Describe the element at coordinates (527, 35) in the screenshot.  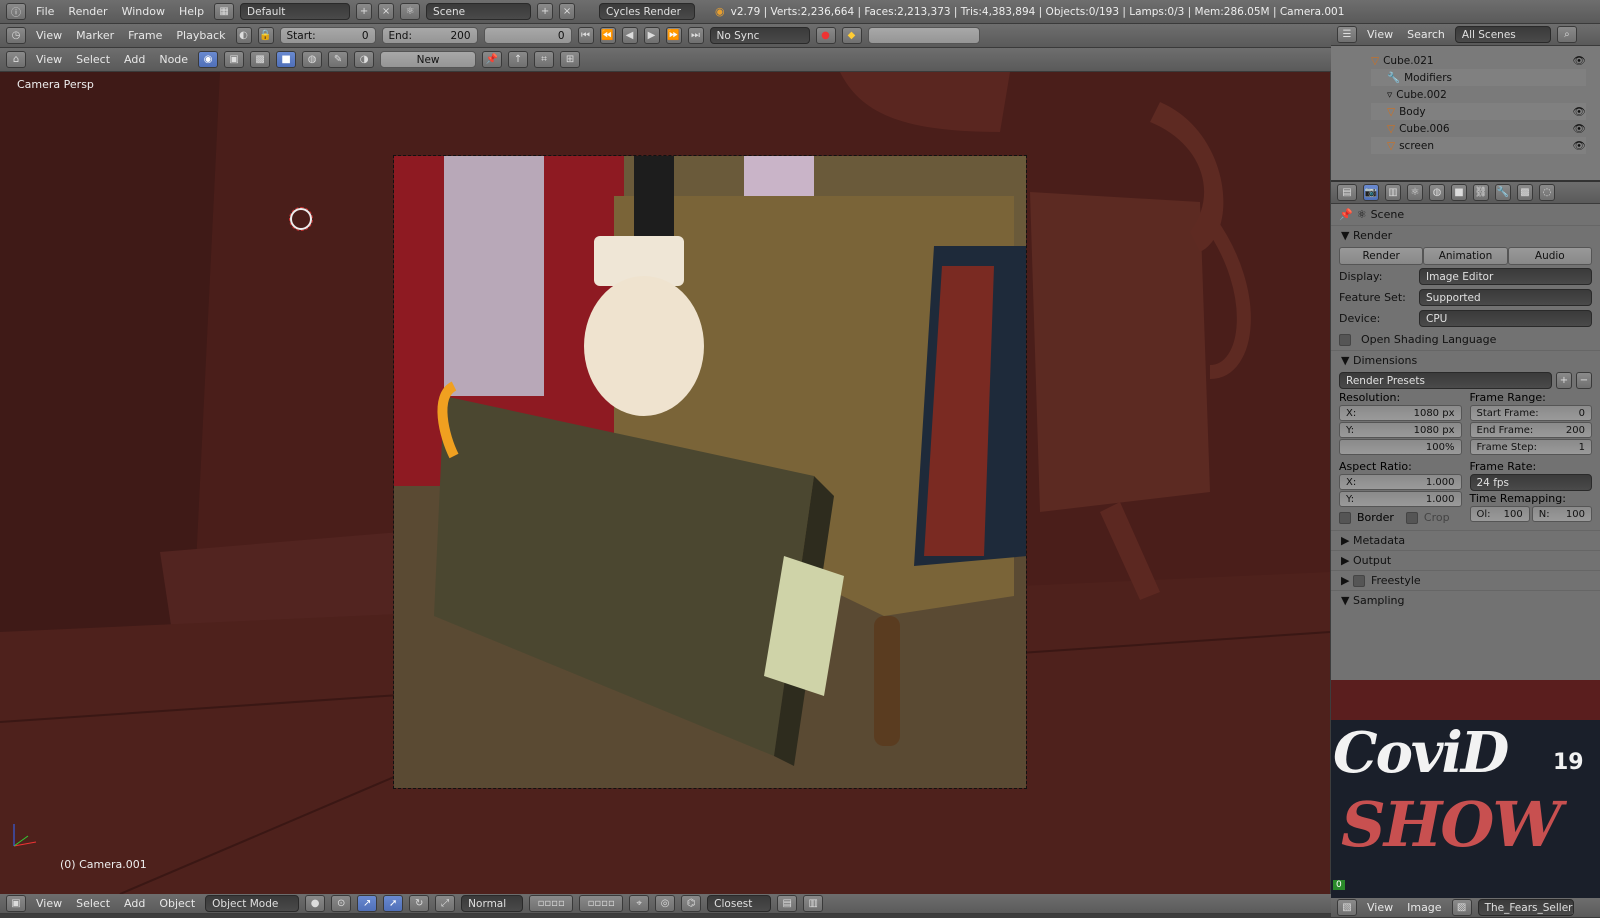
I see `current-frame-field: 0` at that location.